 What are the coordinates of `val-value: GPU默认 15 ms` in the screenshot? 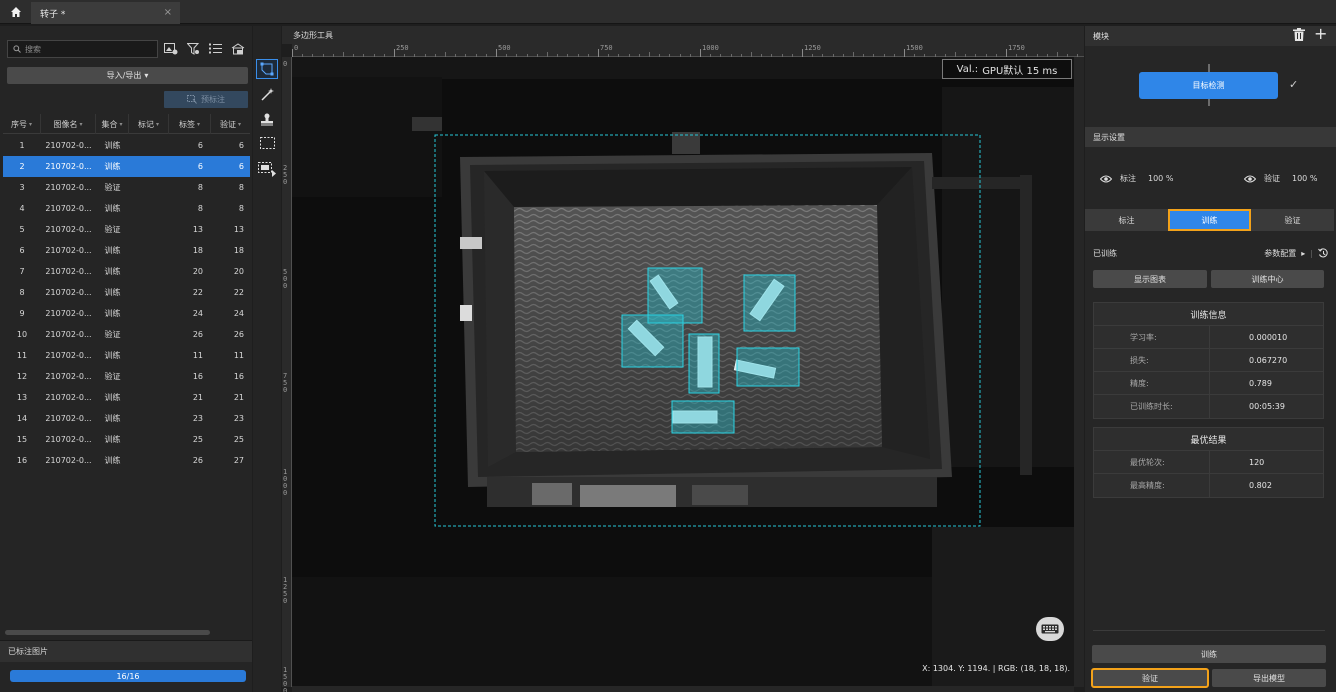 It's located at (1020, 71).